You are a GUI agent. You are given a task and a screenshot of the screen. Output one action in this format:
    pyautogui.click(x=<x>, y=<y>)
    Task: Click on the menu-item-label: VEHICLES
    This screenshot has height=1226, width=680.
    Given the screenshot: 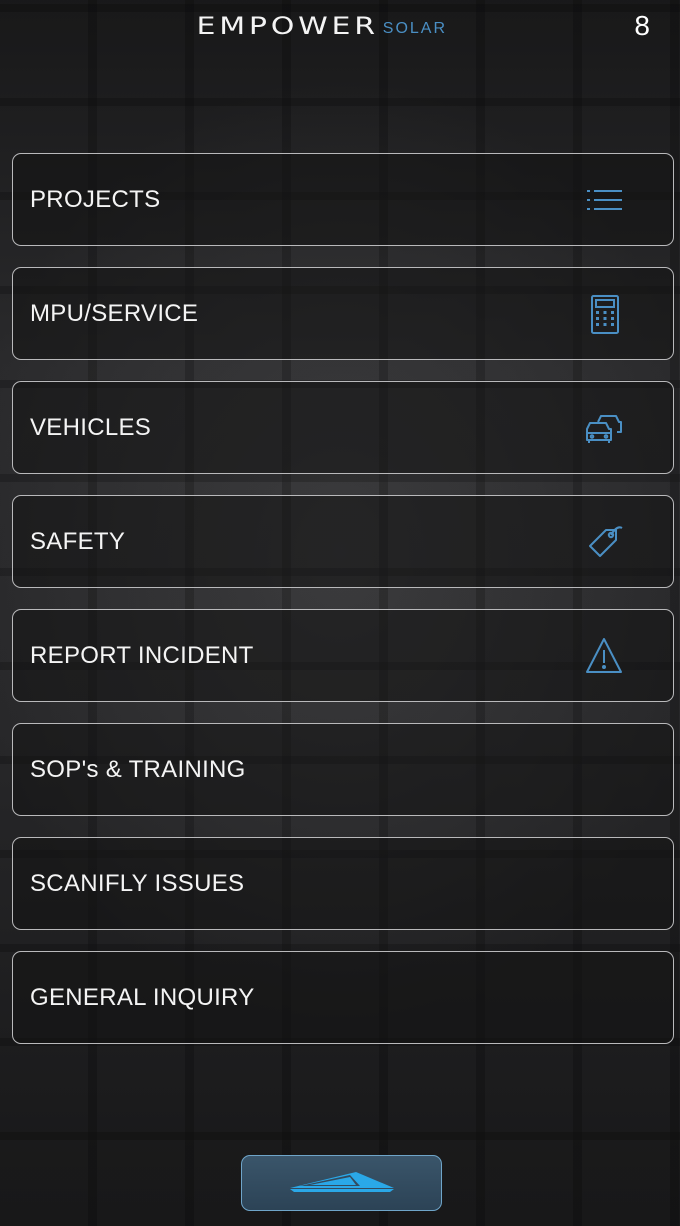 What is the action you would take?
    pyautogui.click(x=91, y=427)
    